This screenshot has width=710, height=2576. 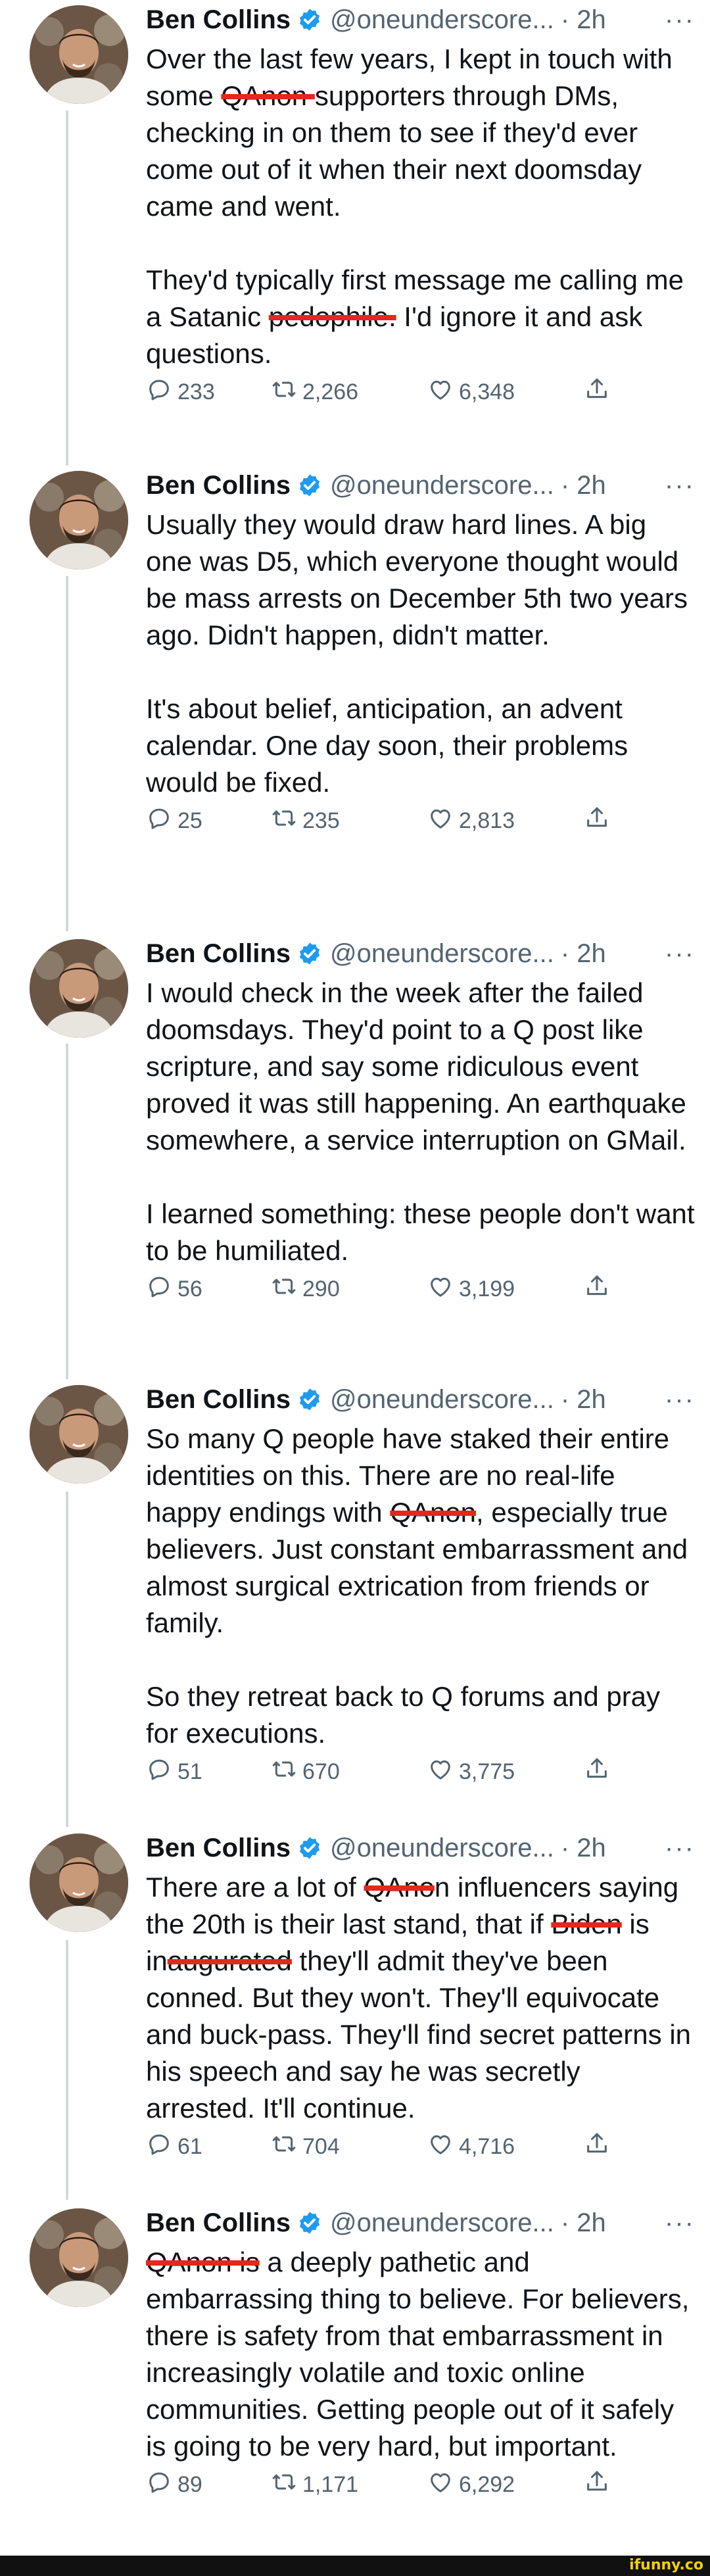 What do you see at coordinates (349, 2147) in the screenshot?
I see `retweet-button: 704` at bounding box center [349, 2147].